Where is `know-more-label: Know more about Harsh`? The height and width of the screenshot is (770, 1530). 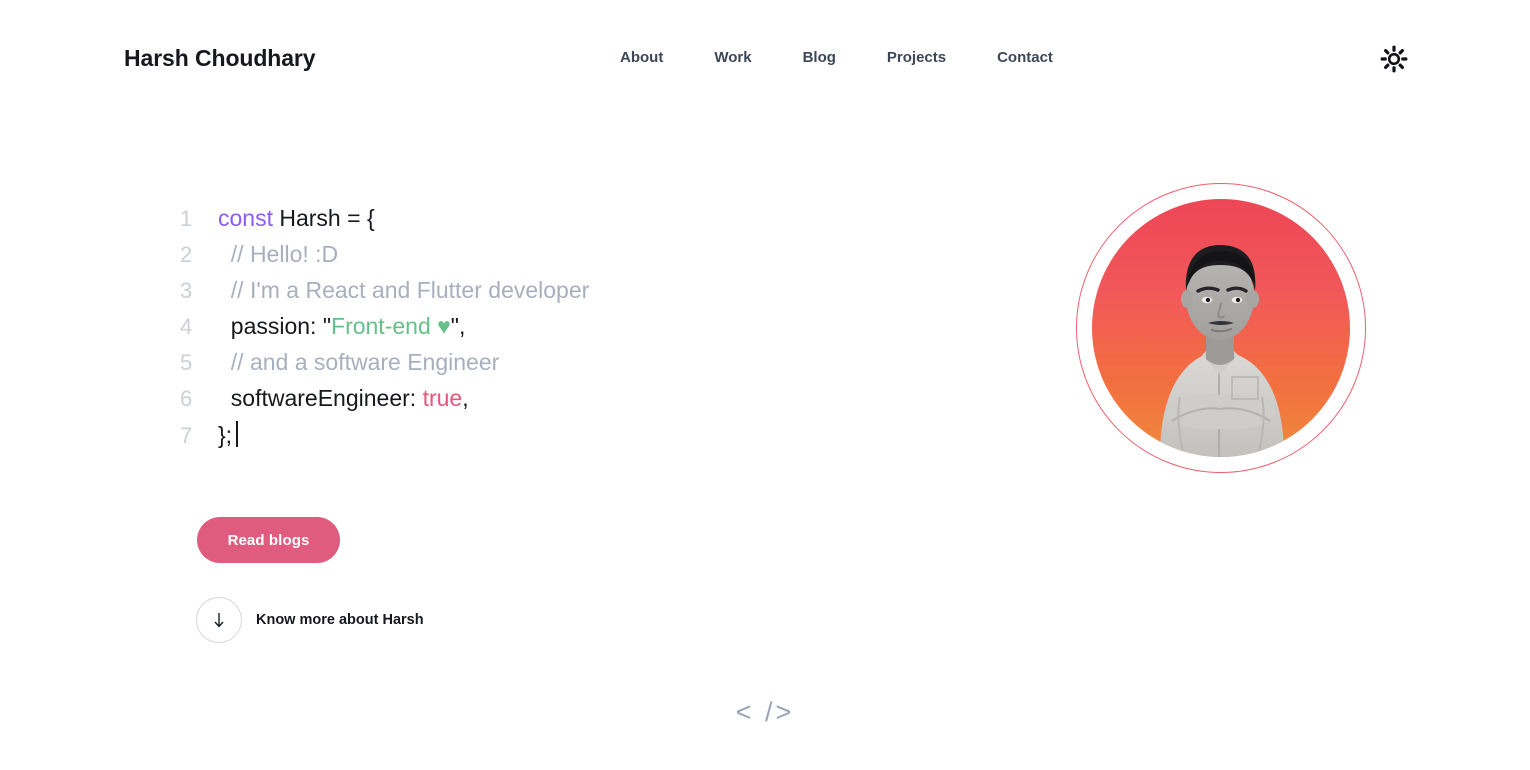
know-more-label: Know more about Harsh is located at coordinates (340, 620).